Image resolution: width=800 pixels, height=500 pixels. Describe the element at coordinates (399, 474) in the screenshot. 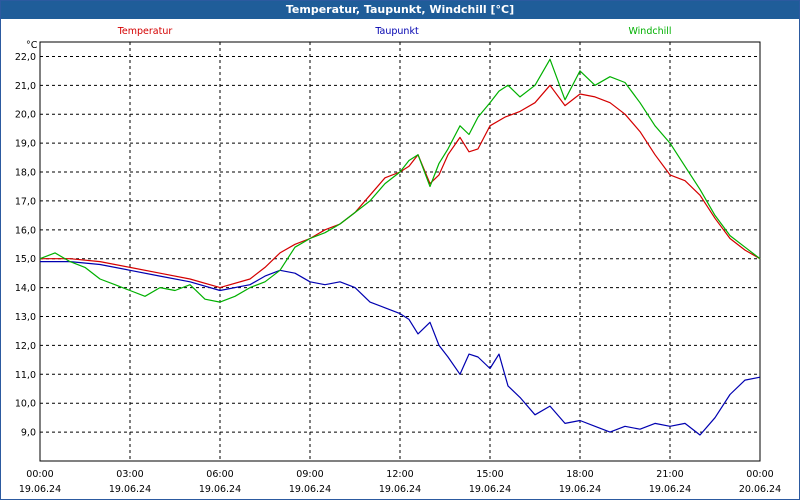

I see `x-tick-time: 12:00` at that location.